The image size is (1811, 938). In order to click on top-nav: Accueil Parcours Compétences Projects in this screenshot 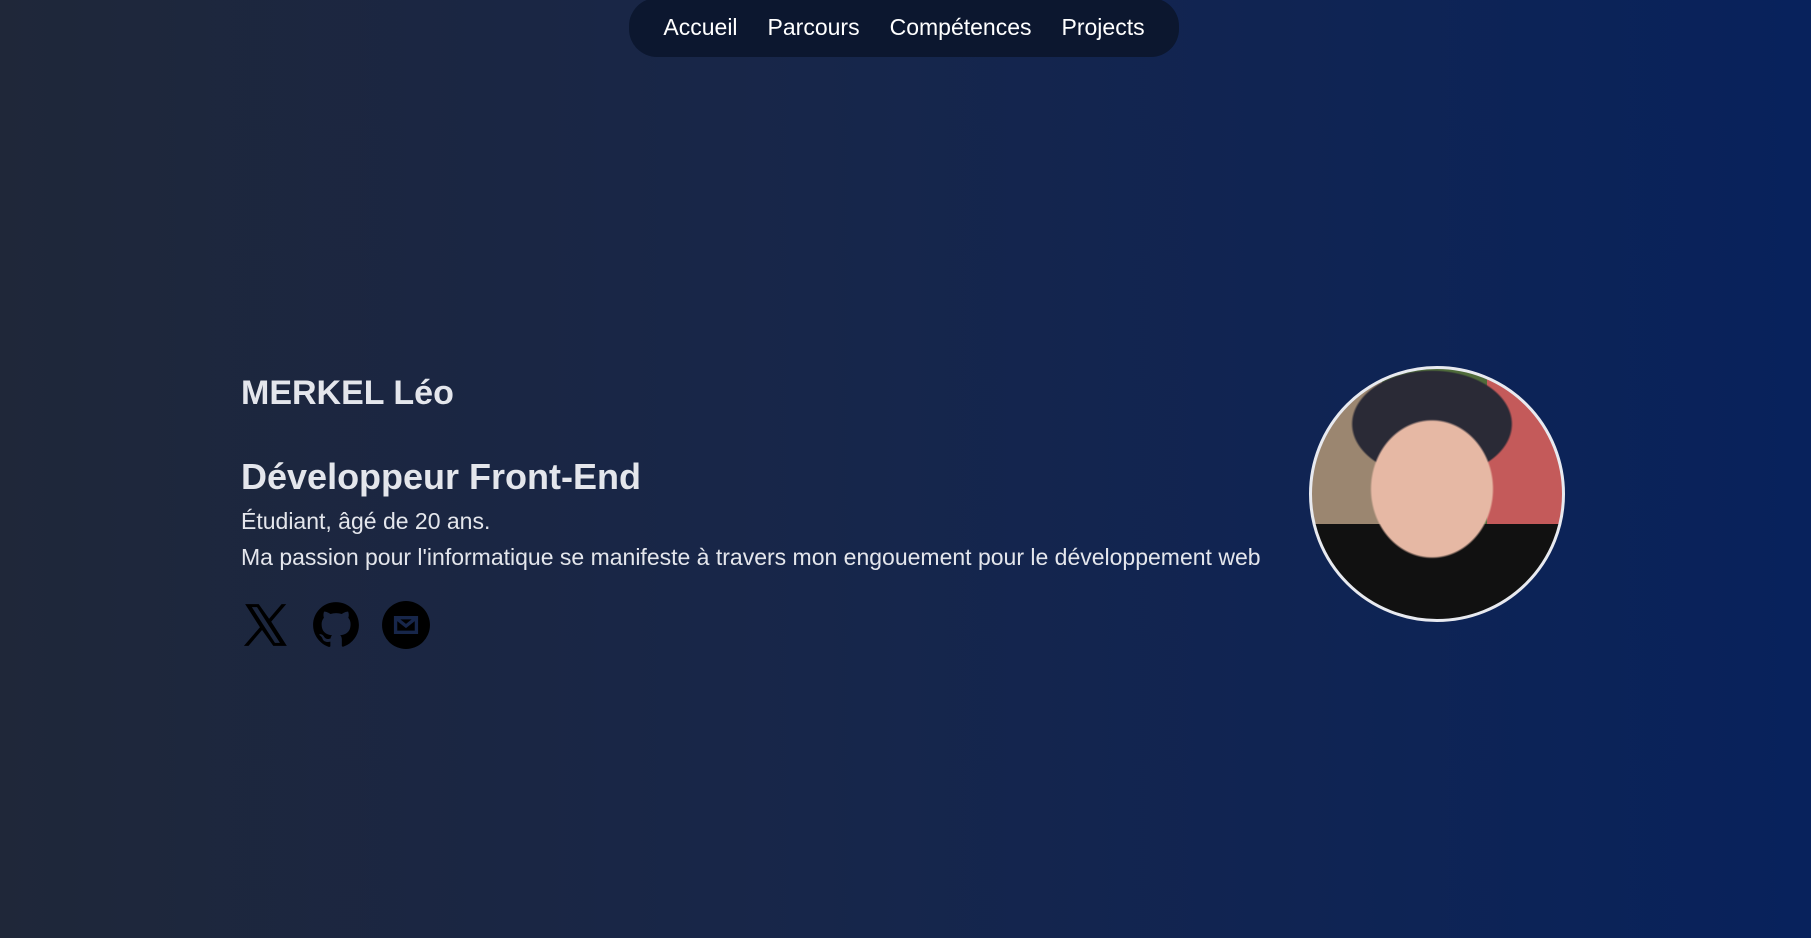, I will do `click(904, 28)`.